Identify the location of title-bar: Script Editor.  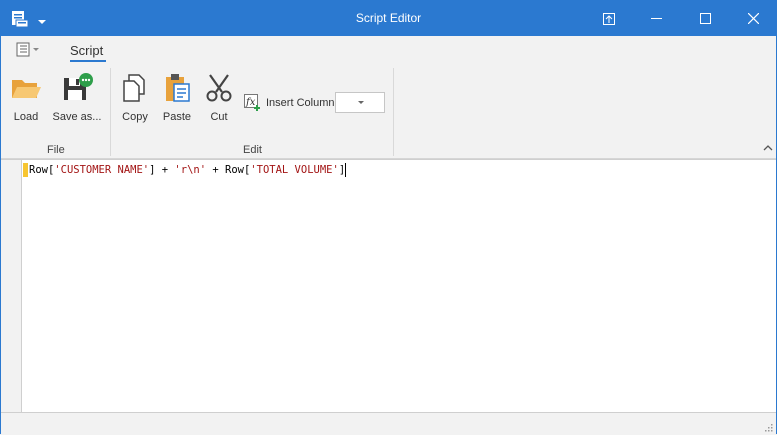
(388, 18).